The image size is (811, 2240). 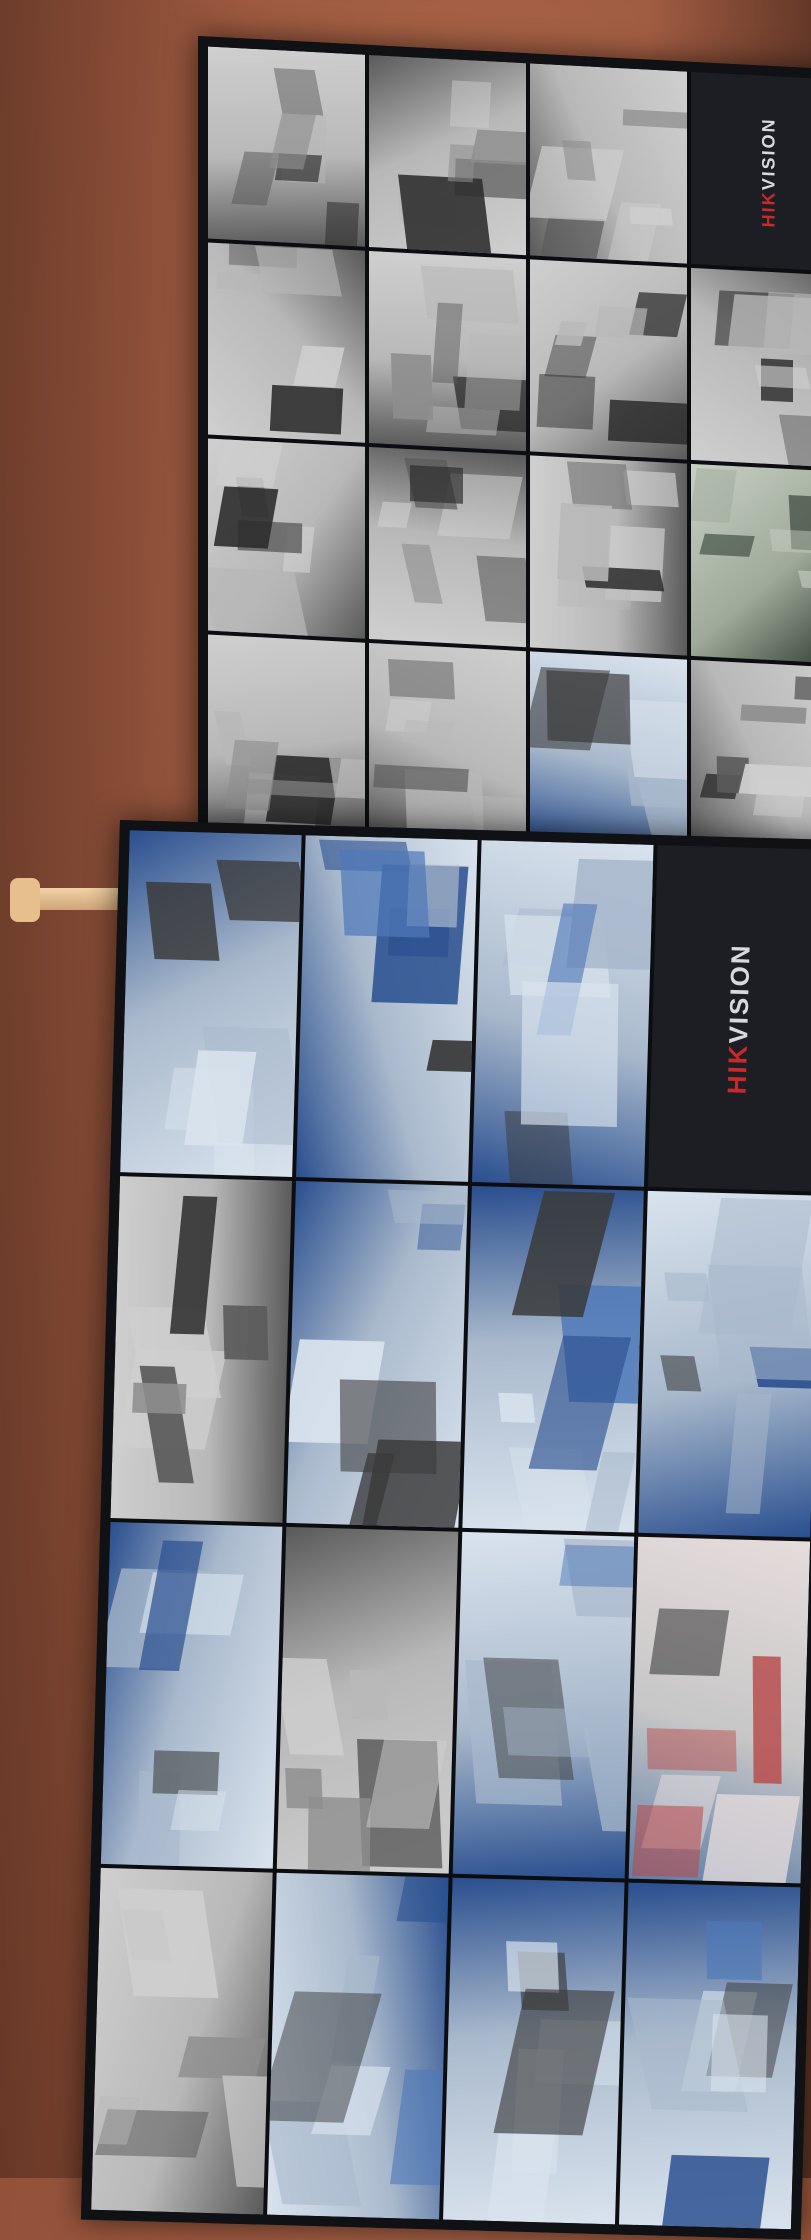 I want to click on logo-prefix: HIK, so click(x=737, y=1068).